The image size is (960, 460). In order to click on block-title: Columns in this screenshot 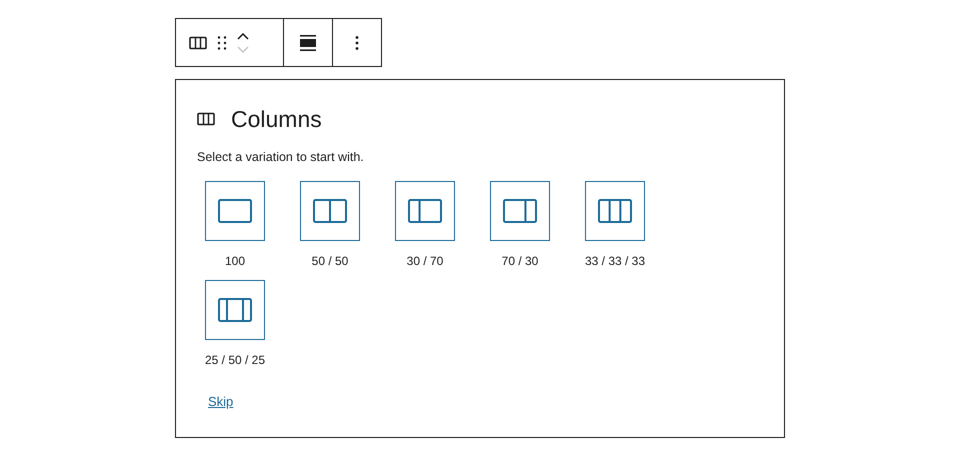, I will do `click(276, 119)`.